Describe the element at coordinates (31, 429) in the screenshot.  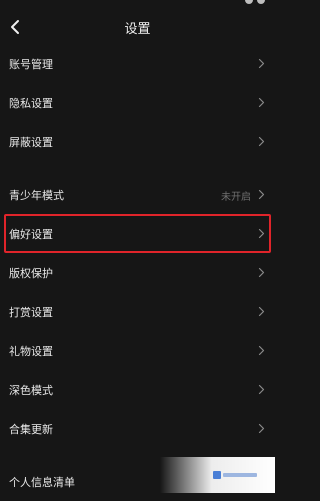
I see `menu-item-label: 合集更新` at that location.